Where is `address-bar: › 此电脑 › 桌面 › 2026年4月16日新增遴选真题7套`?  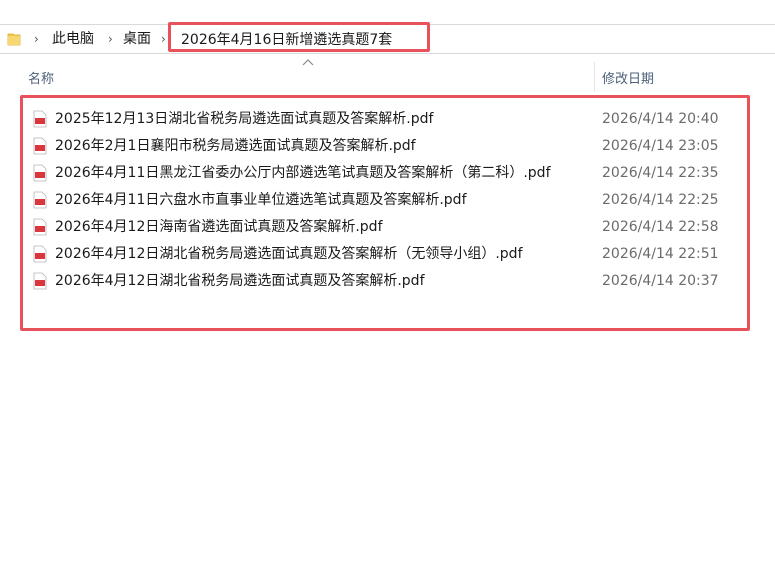 address-bar: › 此电脑 › 桌面 › 2026年4月16日新增遴选真题7套 is located at coordinates (387, 38).